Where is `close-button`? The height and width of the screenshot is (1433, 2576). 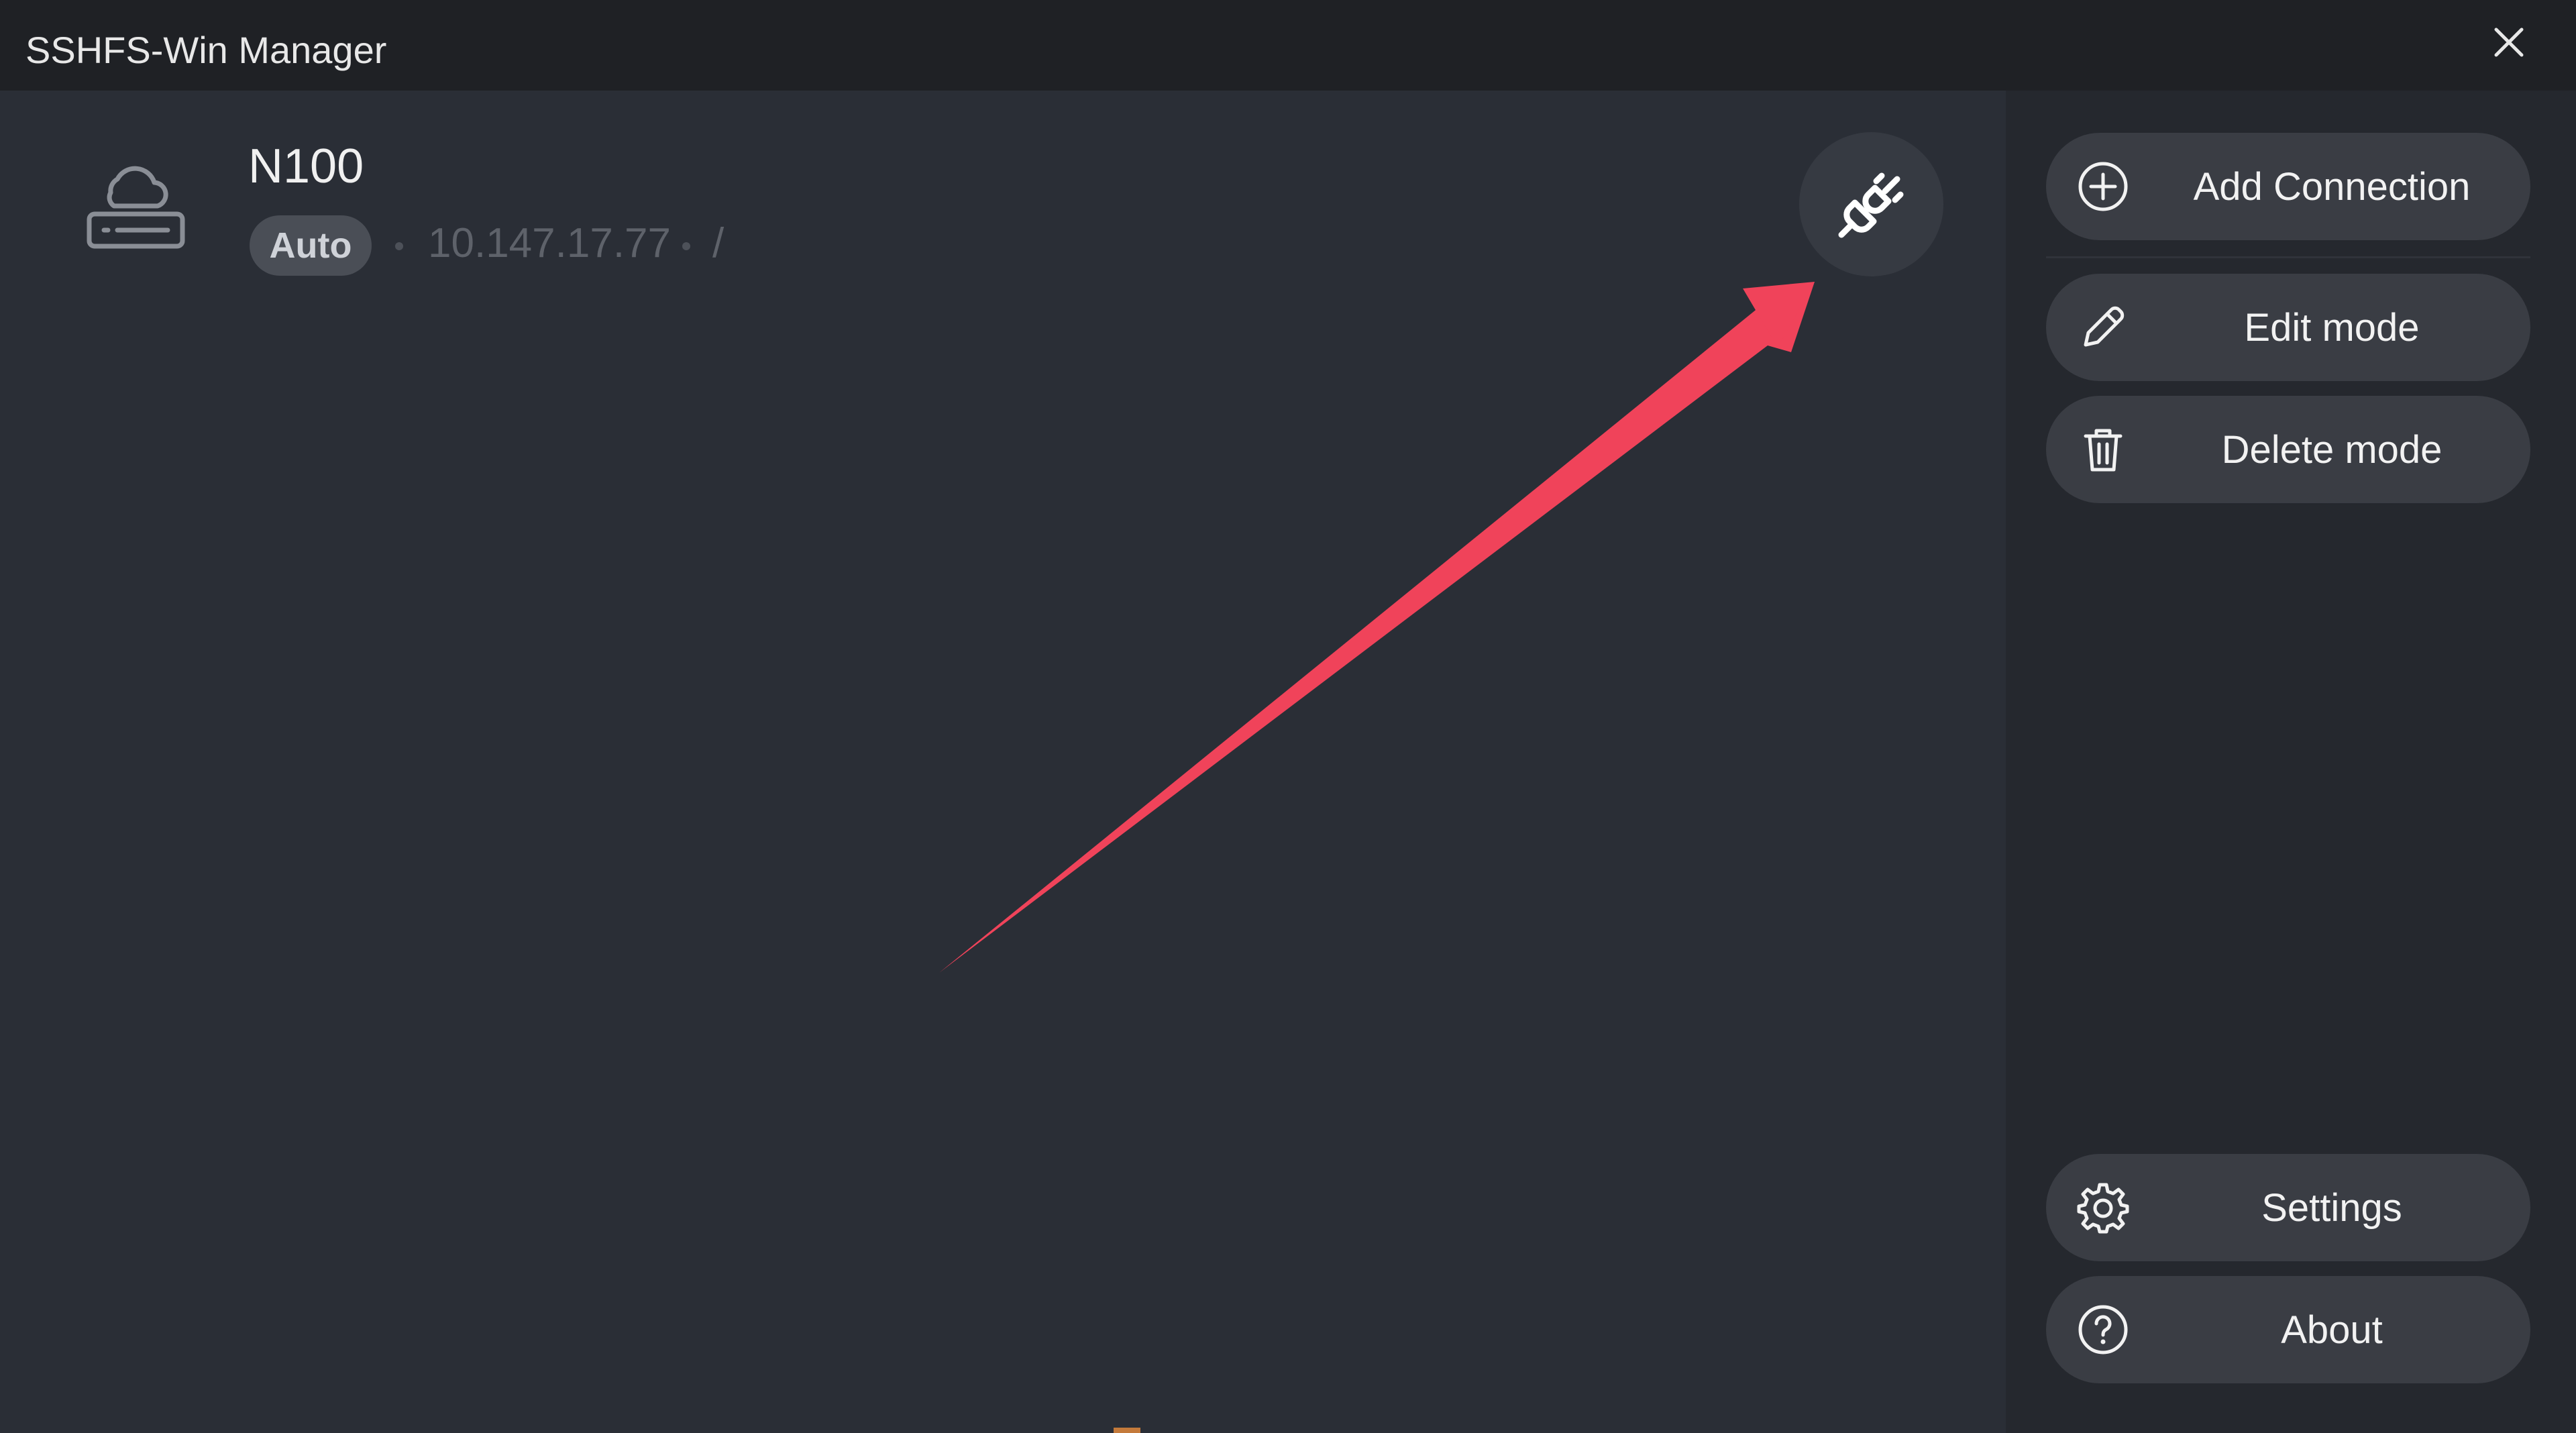 close-button is located at coordinates (2509, 42).